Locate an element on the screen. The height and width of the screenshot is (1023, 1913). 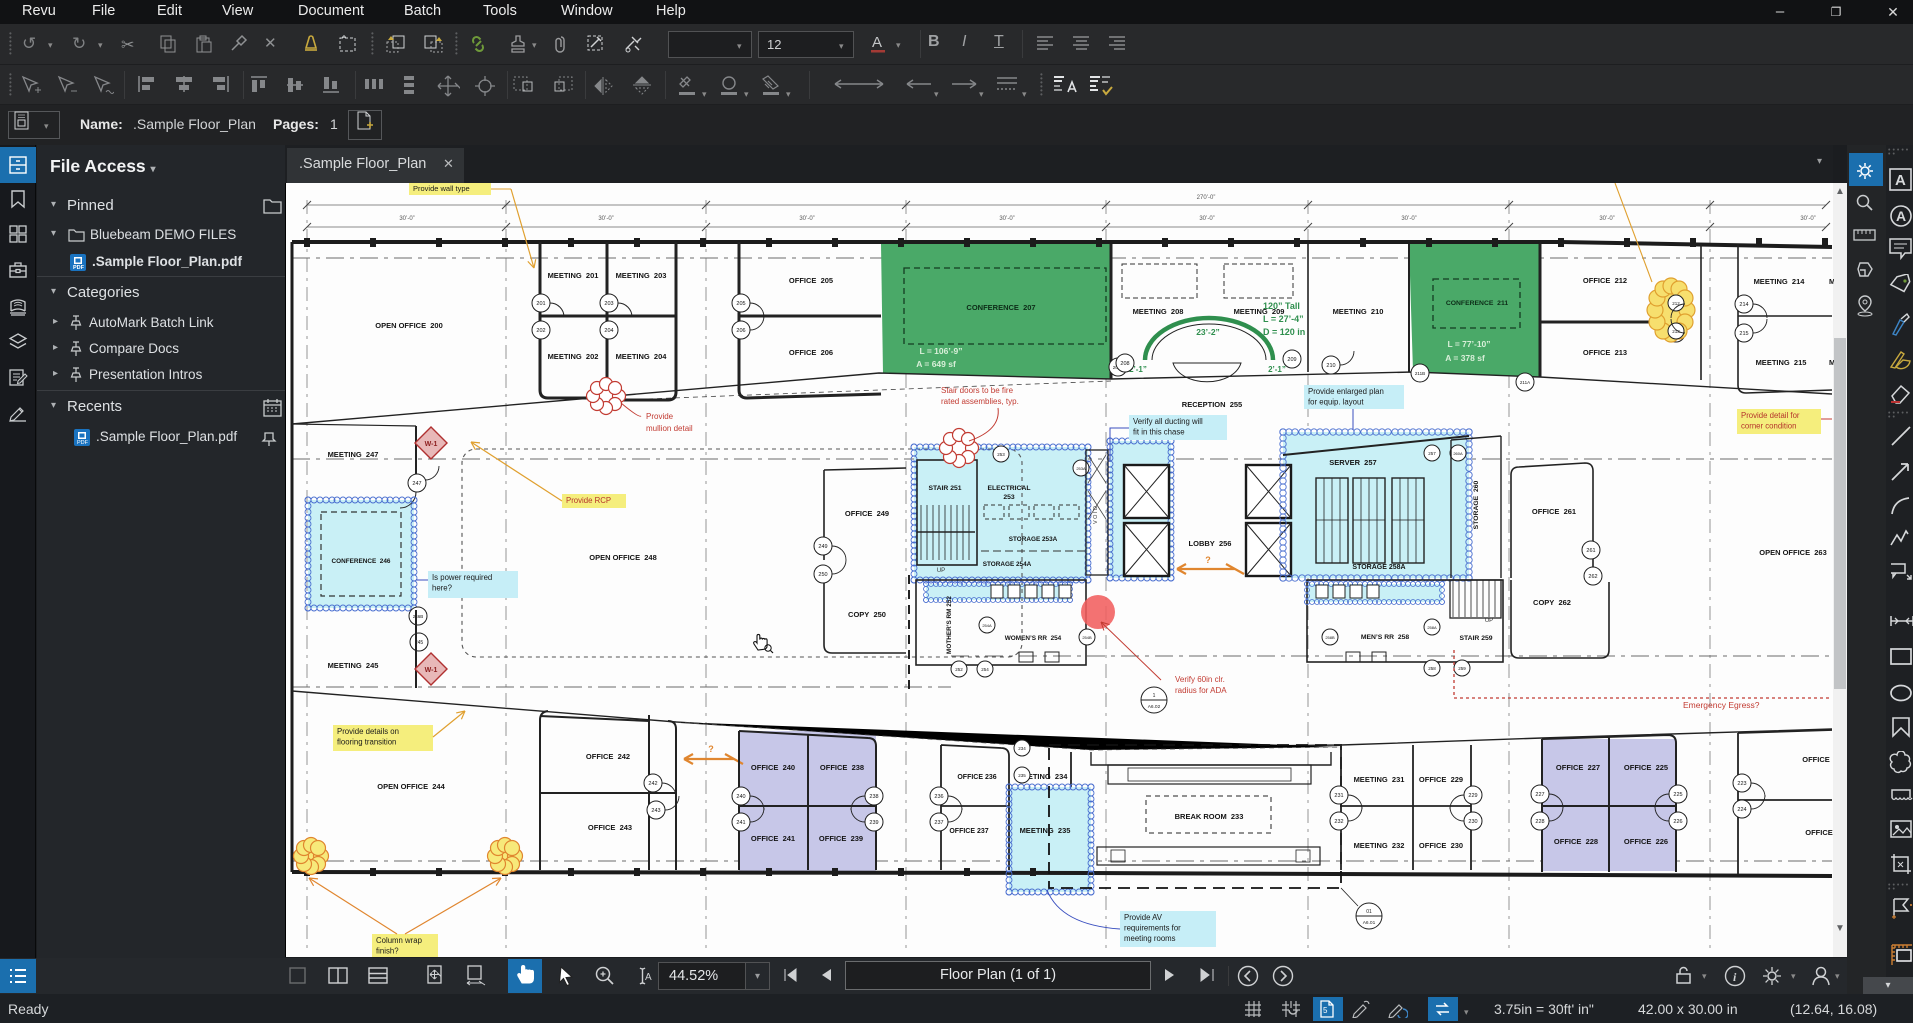
svg-text: 258 is located at coordinates (1432, 668).